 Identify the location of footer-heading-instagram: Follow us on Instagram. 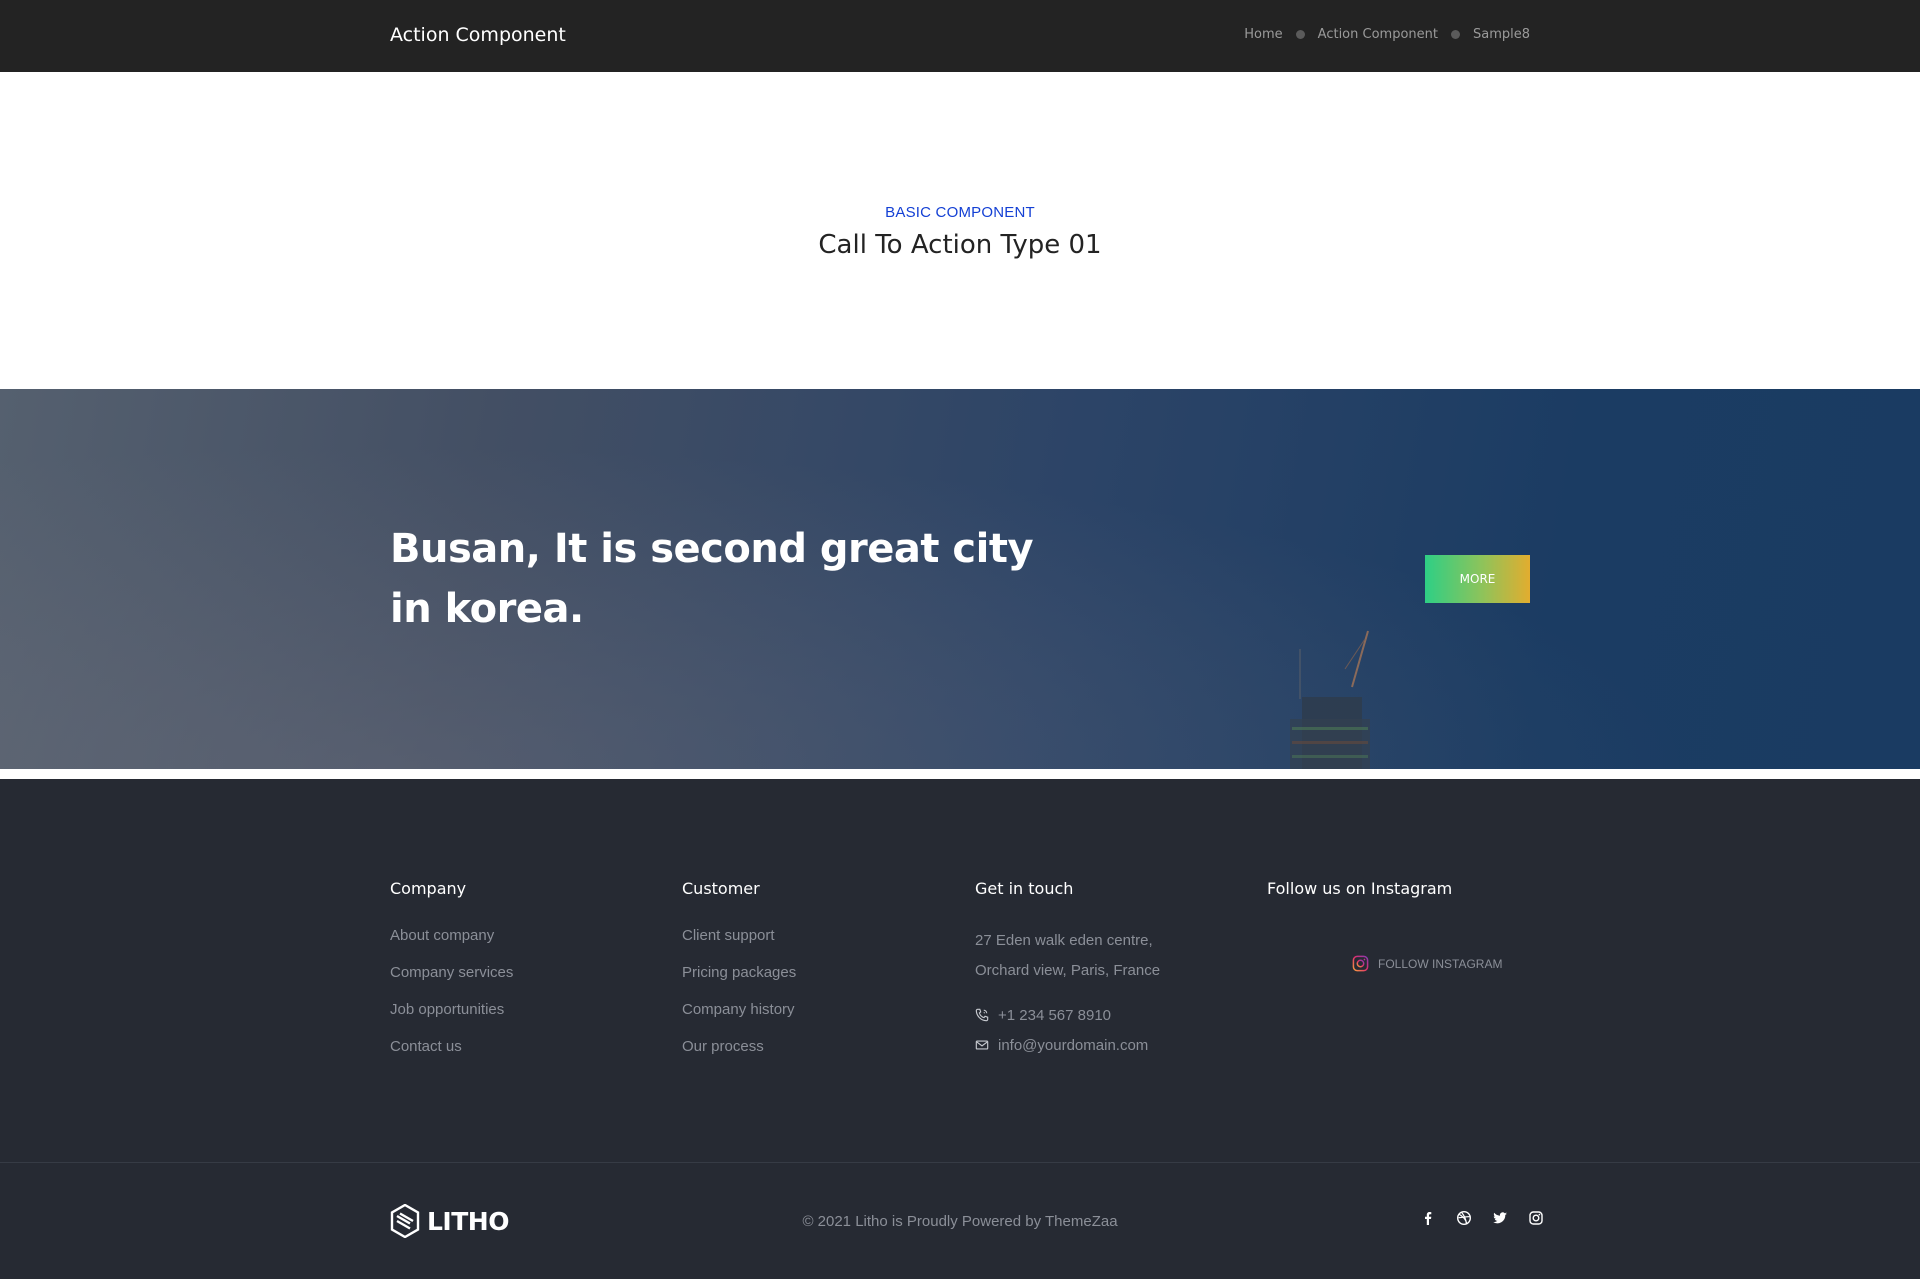
(1360, 888).